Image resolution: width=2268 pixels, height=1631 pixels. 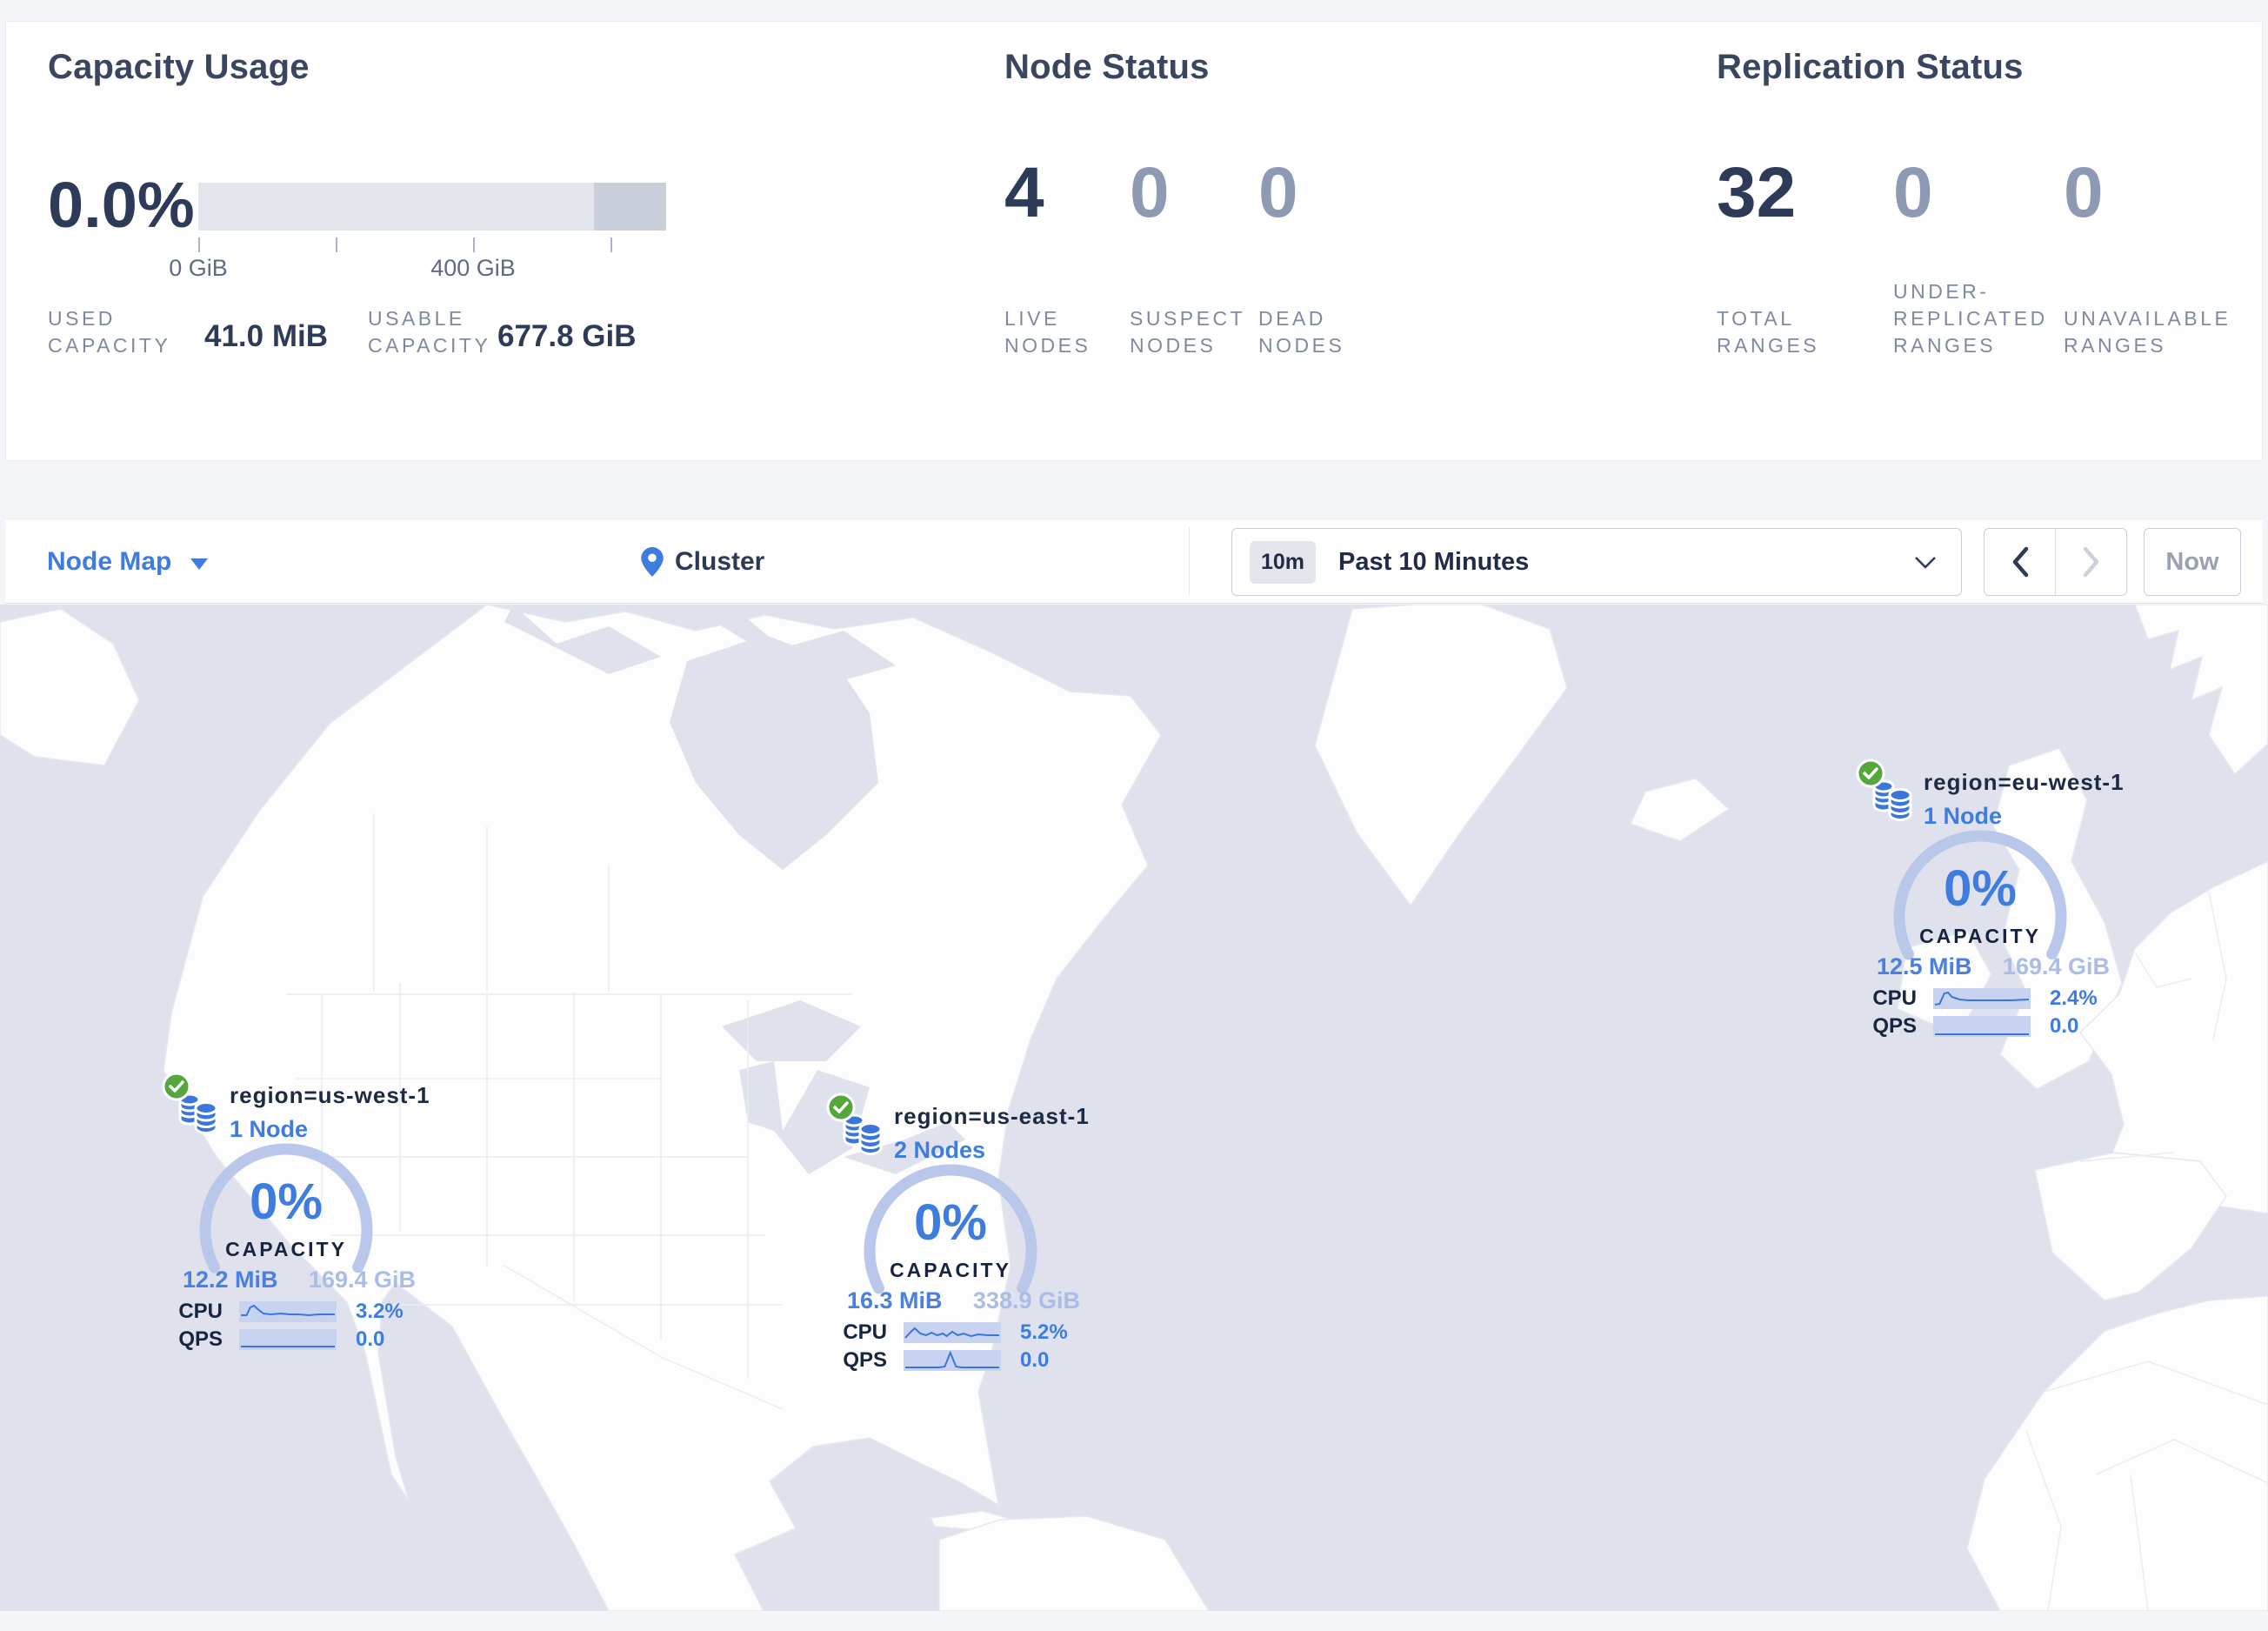 I want to click on region-used-capacity: 16.3 MiB, so click(x=895, y=1300).